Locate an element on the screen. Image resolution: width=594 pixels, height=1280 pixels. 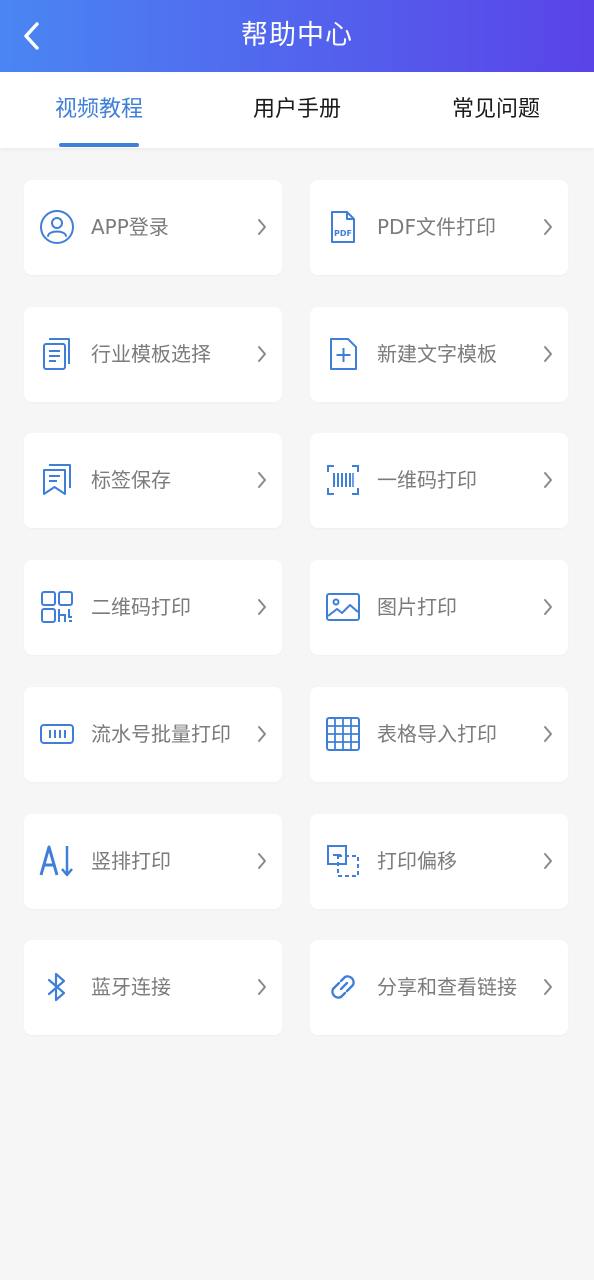
bluetooth-icon is located at coordinates (57, 987).